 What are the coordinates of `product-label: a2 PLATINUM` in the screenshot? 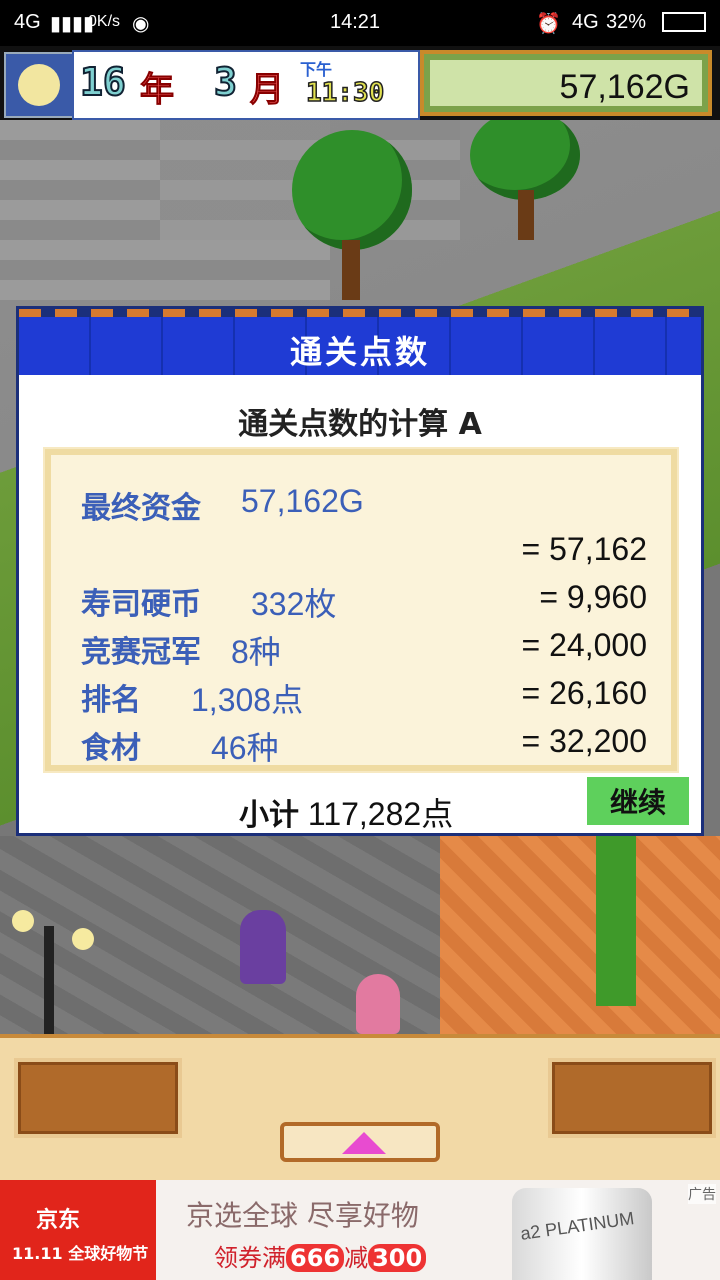 It's located at (577, 1226).